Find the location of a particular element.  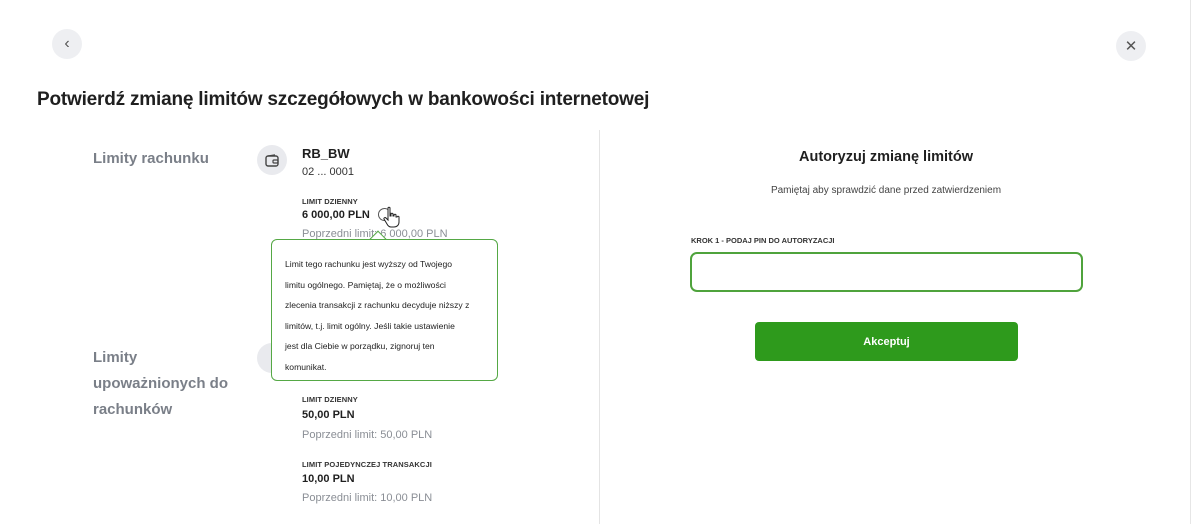

single-transaction-limit-value: 10,00 PLN is located at coordinates (328, 479).